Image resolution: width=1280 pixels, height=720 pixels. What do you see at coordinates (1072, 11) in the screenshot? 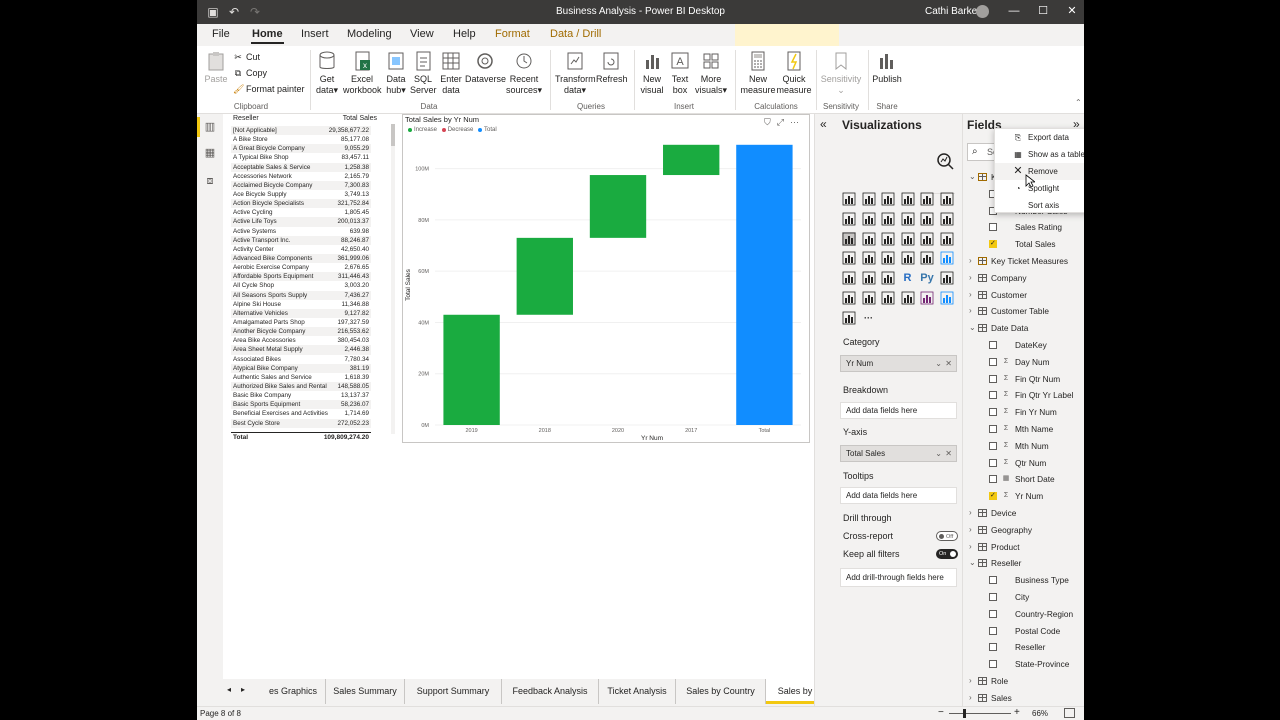
I see `close-window-icon: ✕` at bounding box center [1072, 11].